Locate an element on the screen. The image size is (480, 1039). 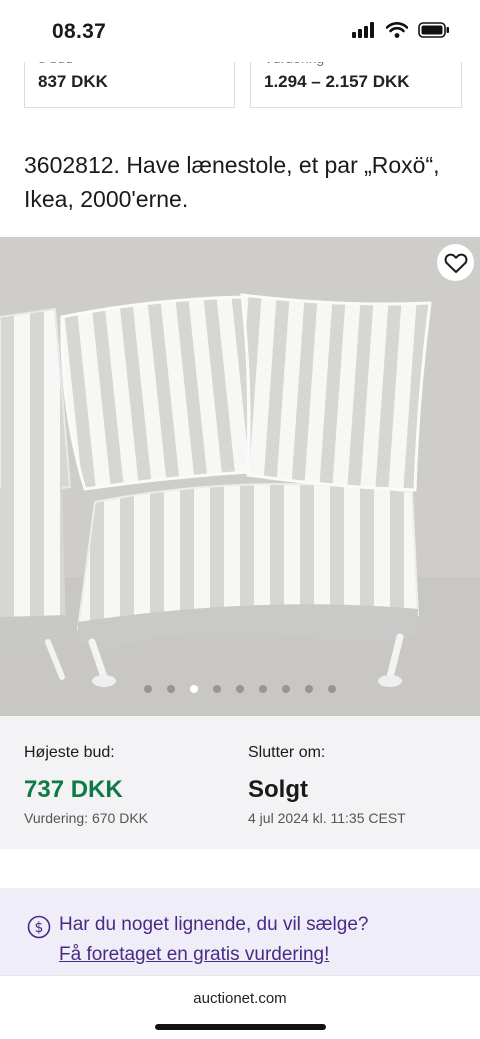
estimate-text: Vurdering: 670 DKK is located at coordinates (86, 818).